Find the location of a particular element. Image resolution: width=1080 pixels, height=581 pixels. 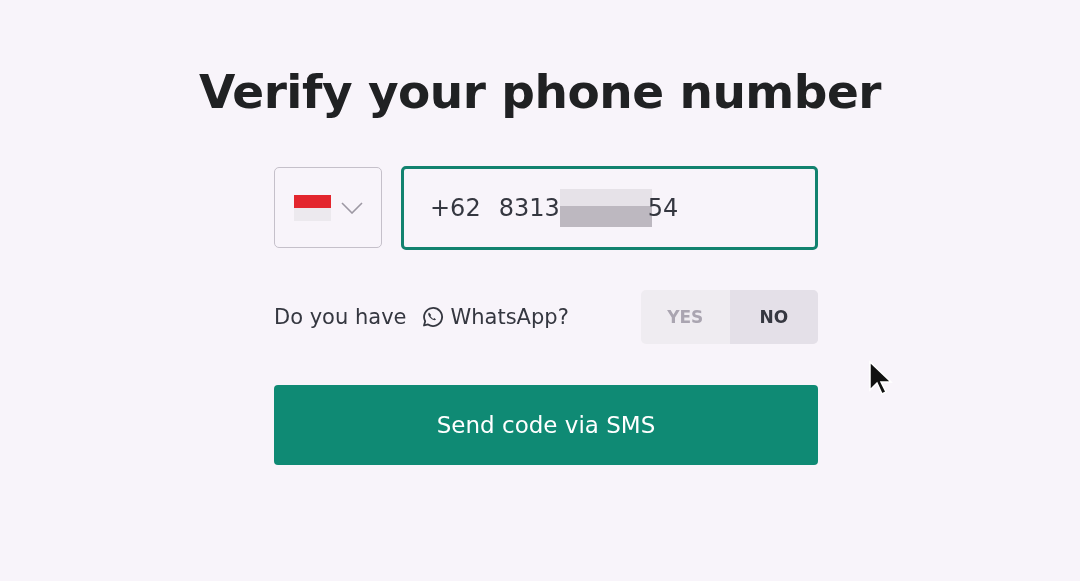

chevron-icon is located at coordinates (351, 207).